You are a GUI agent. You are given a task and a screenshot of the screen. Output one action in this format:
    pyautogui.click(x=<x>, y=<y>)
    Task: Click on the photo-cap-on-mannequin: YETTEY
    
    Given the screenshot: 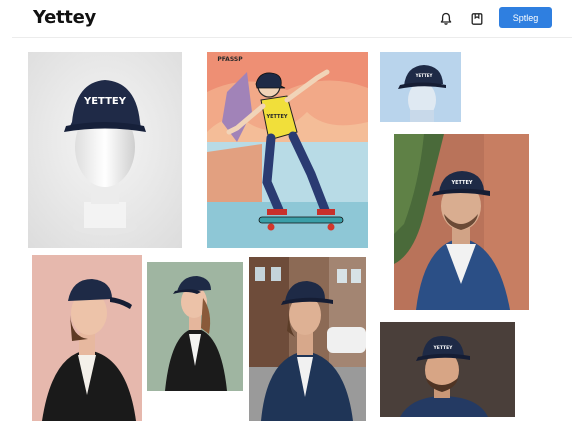 What is the action you would take?
    pyautogui.click(x=105, y=150)
    